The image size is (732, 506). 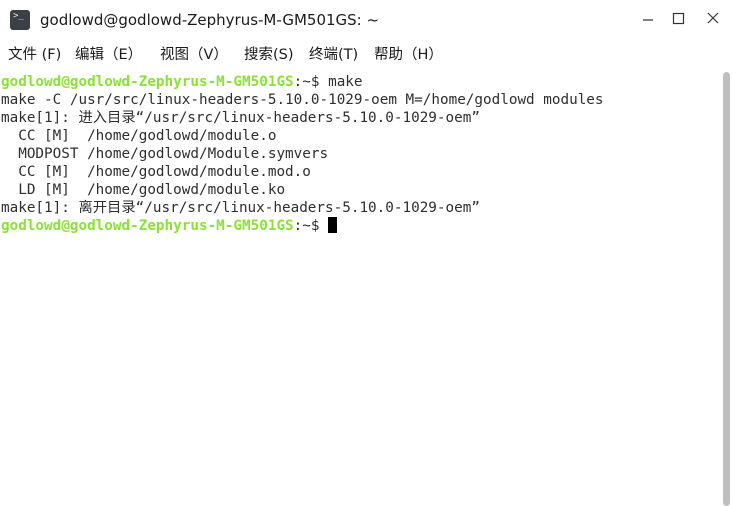 What do you see at coordinates (345, 82) in the screenshot?
I see `command-text: make` at bounding box center [345, 82].